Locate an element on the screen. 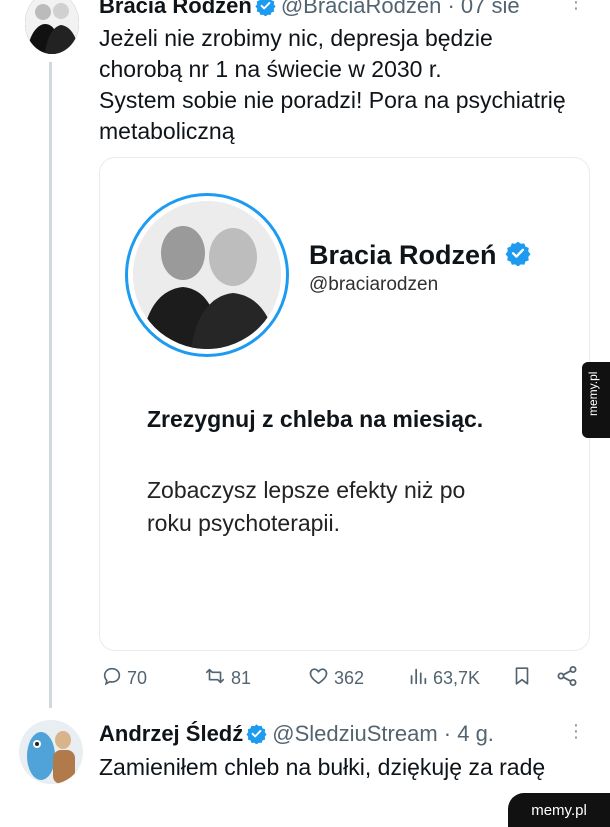 This screenshot has width=610, height=827. reply-icon is located at coordinates (112, 678).